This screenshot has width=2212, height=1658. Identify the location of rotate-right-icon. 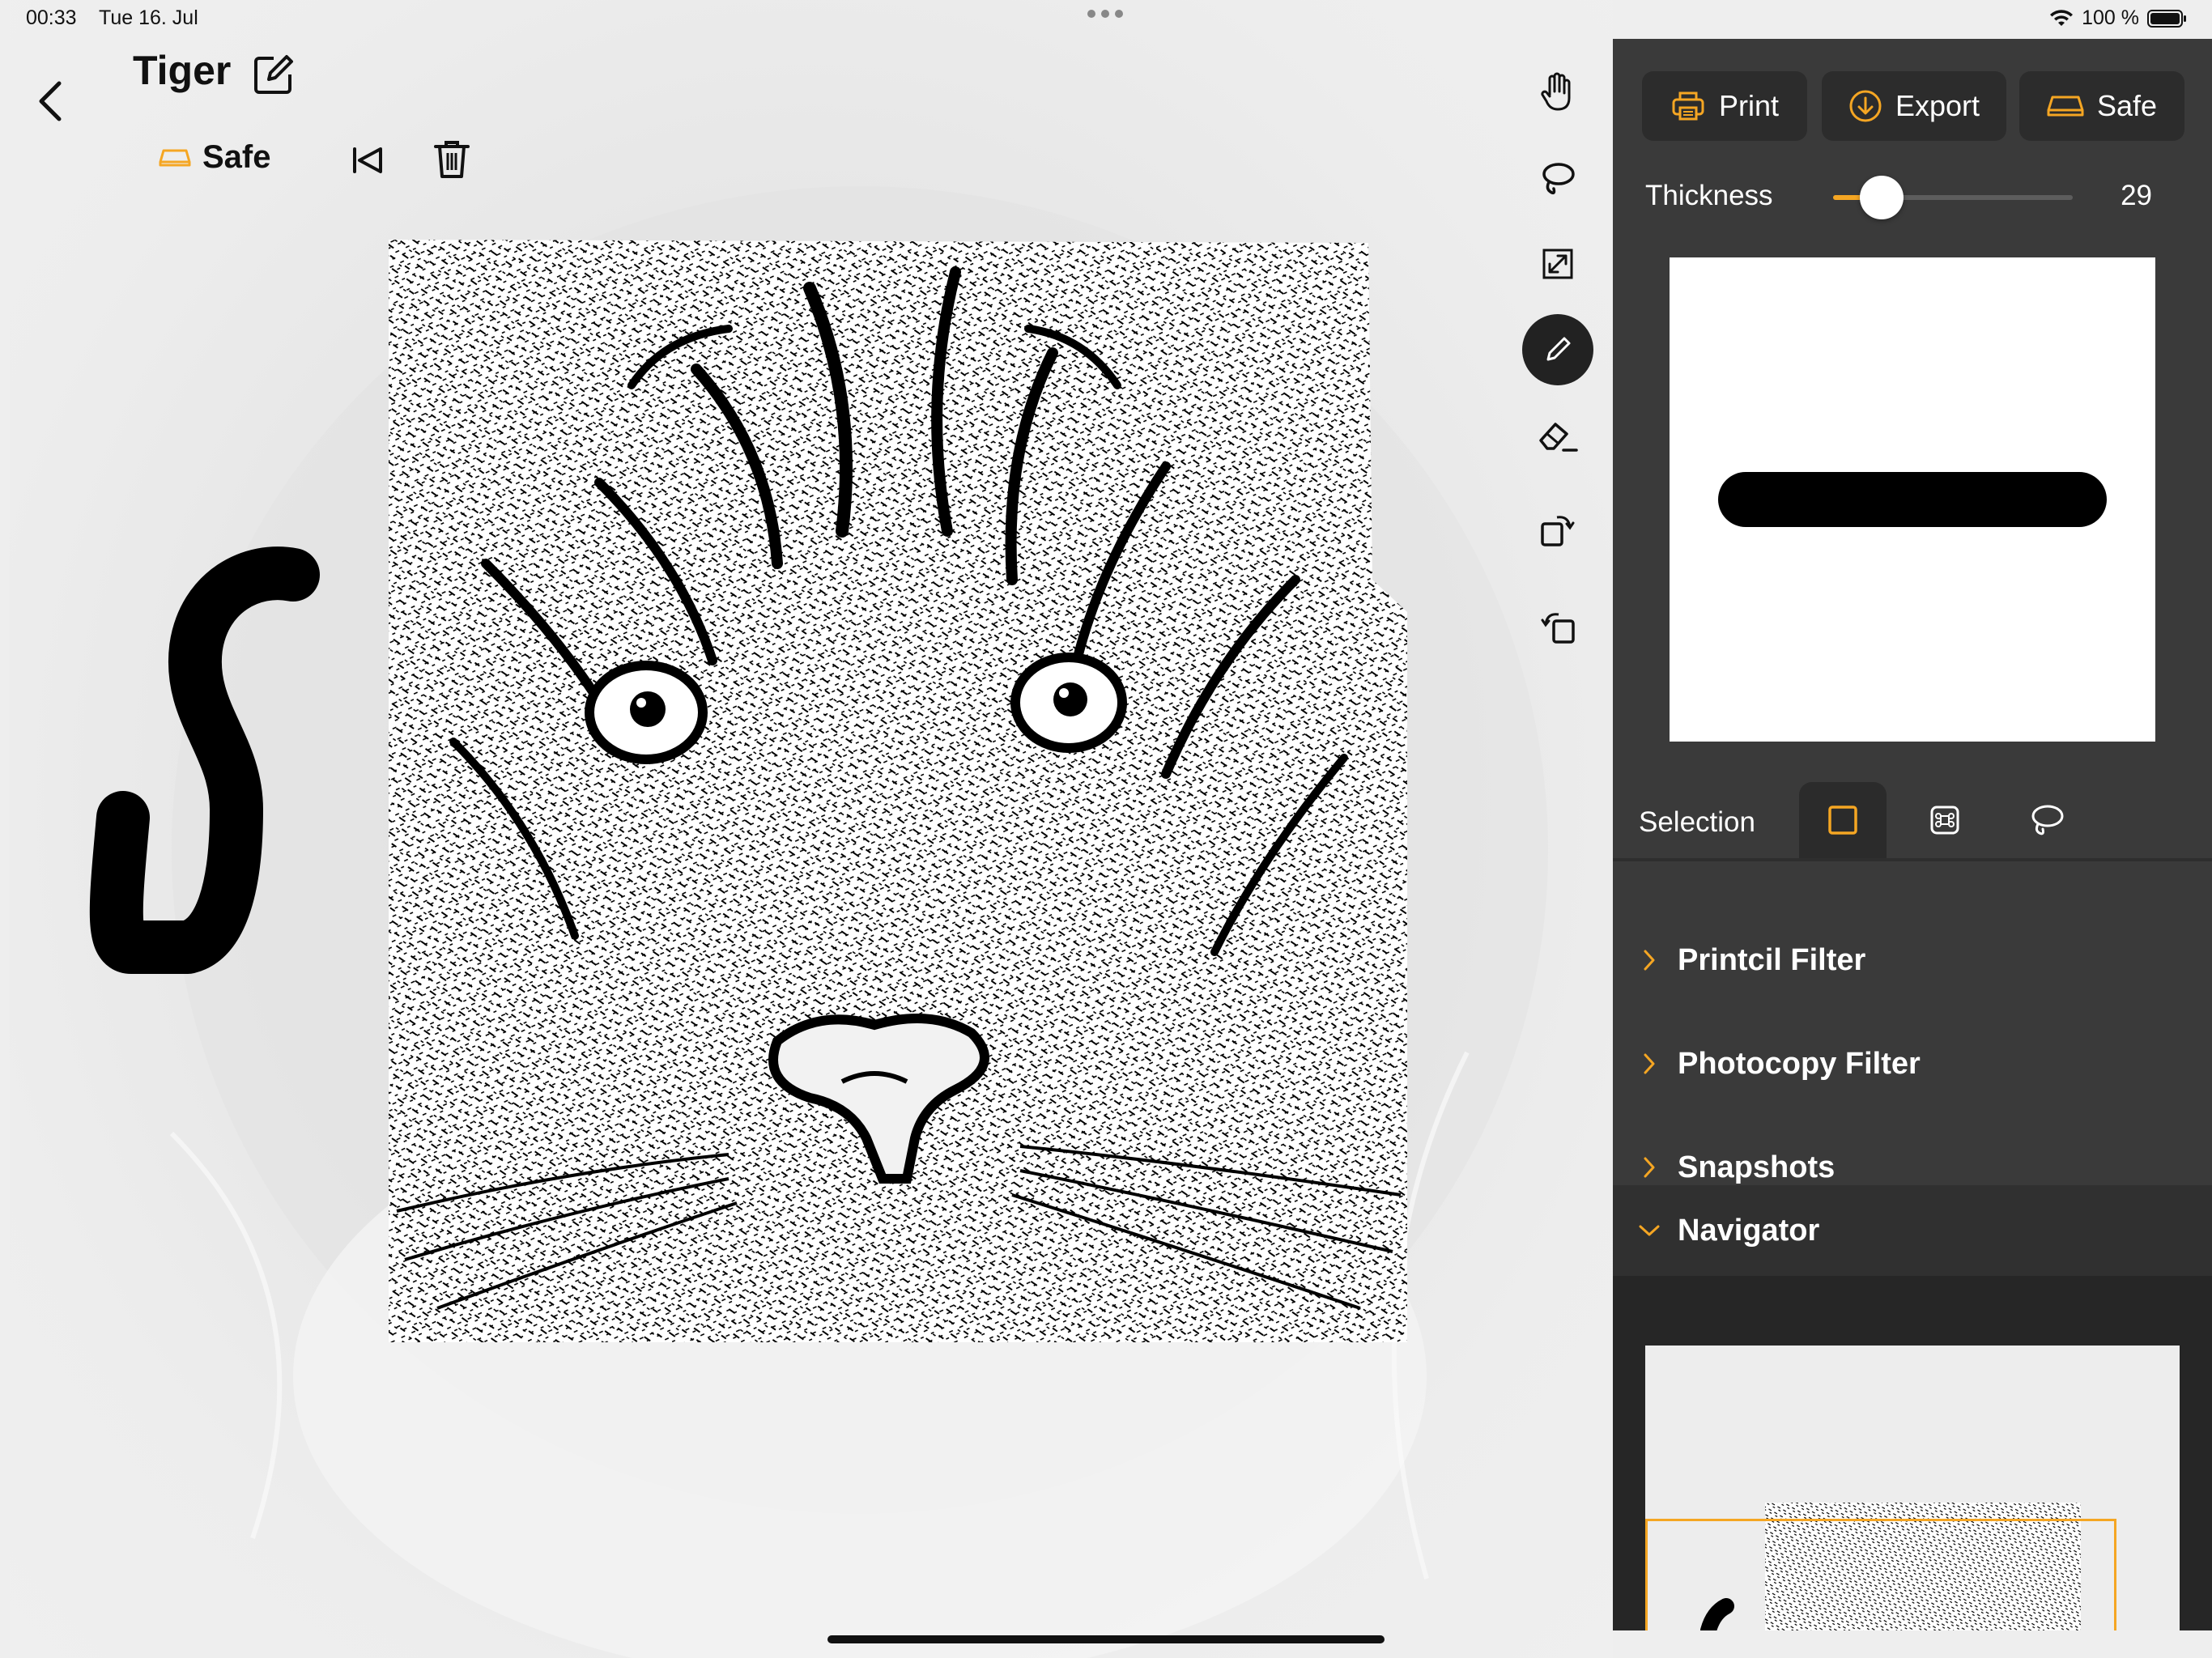
(1558, 531).